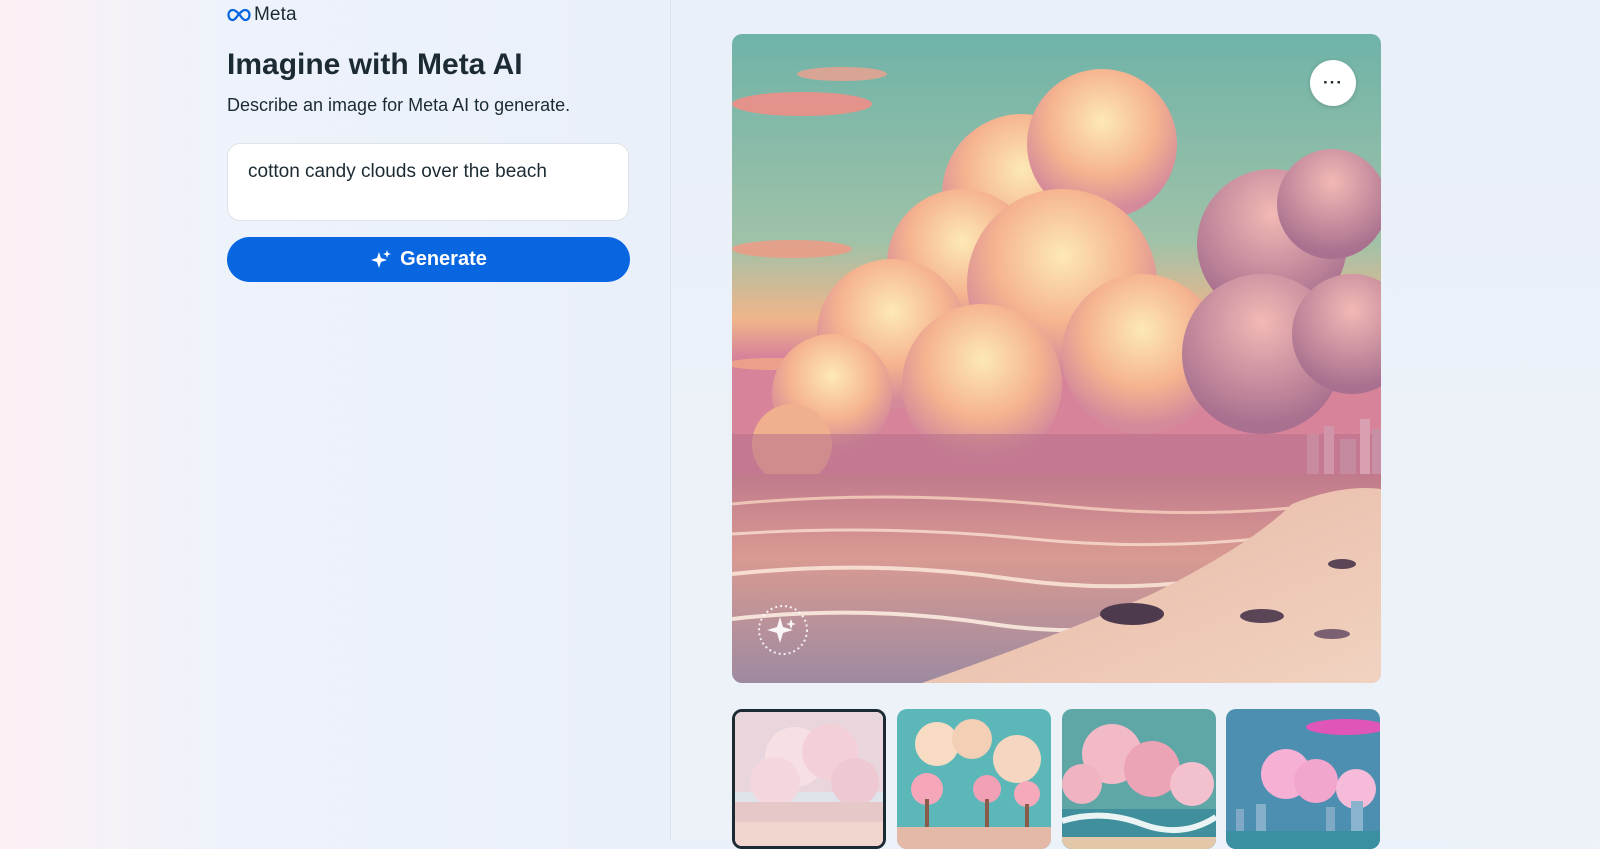  I want to click on imagined-with-ai-icon, so click(783, 630).